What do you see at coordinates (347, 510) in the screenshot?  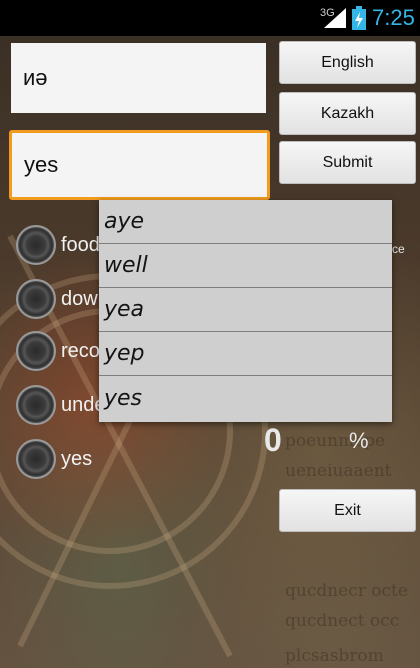 I see `exit-button: Exit` at bounding box center [347, 510].